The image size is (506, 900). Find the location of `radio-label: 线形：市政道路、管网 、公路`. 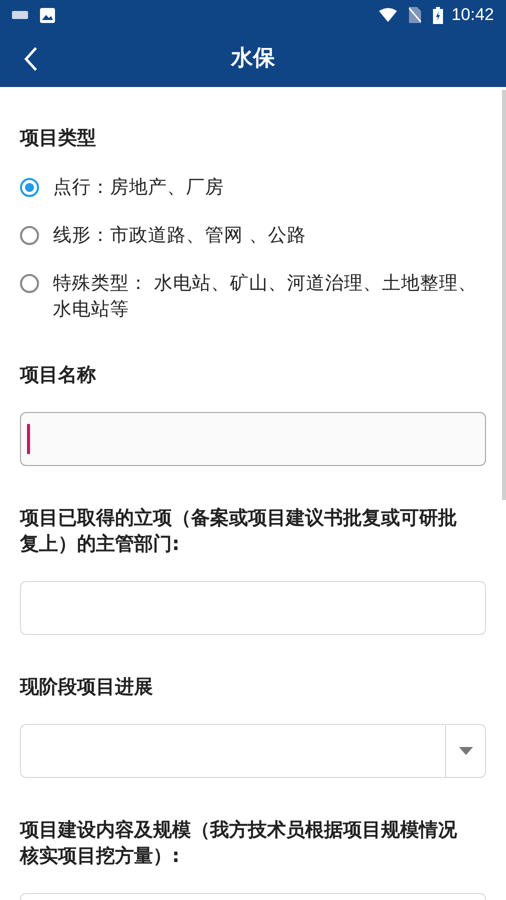

radio-label: 线形：市政道路、管网 、公路 is located at coordinates (179, 236).